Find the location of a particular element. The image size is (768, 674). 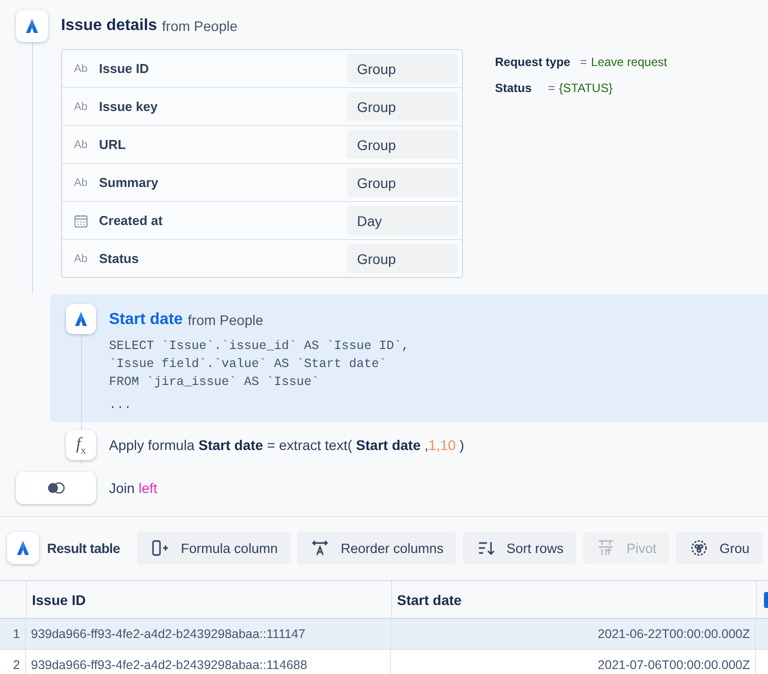

join-icon is located at coordinates (56, 488).